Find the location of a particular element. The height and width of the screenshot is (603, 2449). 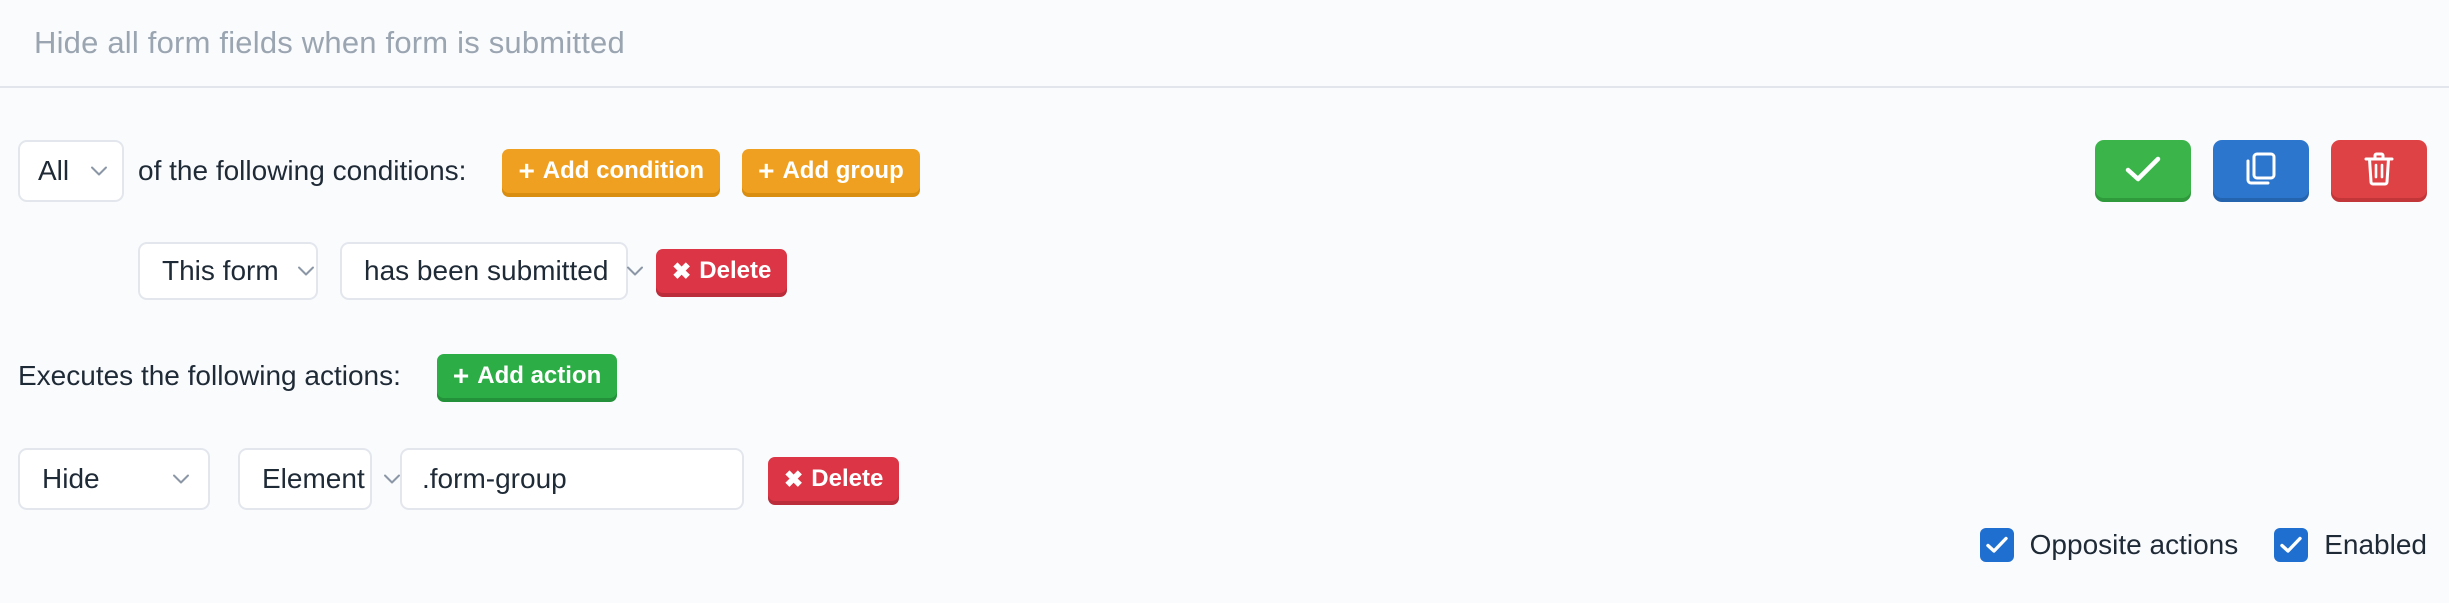

check-icon is located at coordinates (2143, 169).